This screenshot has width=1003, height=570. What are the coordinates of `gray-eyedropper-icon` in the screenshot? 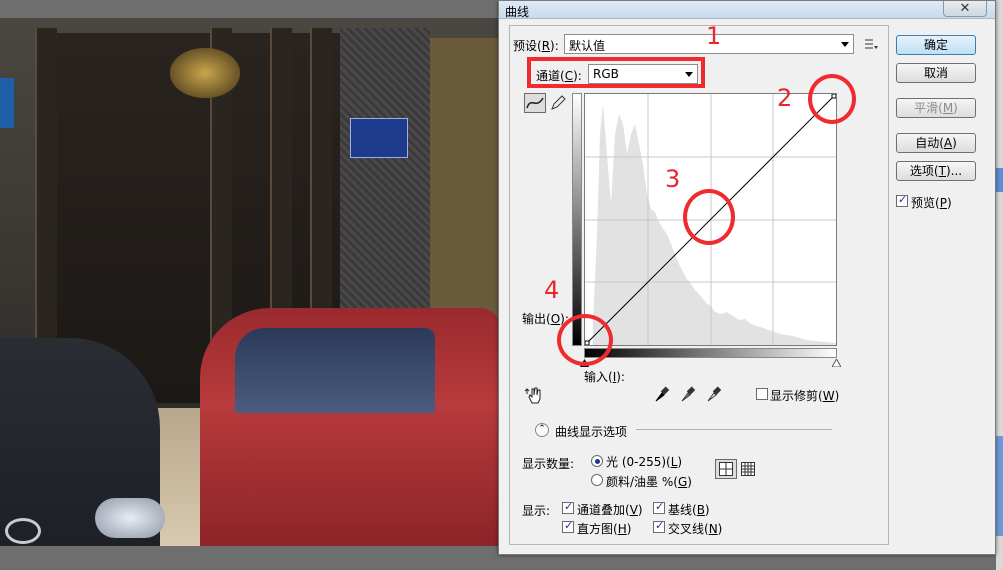 It's located at (688, 394).